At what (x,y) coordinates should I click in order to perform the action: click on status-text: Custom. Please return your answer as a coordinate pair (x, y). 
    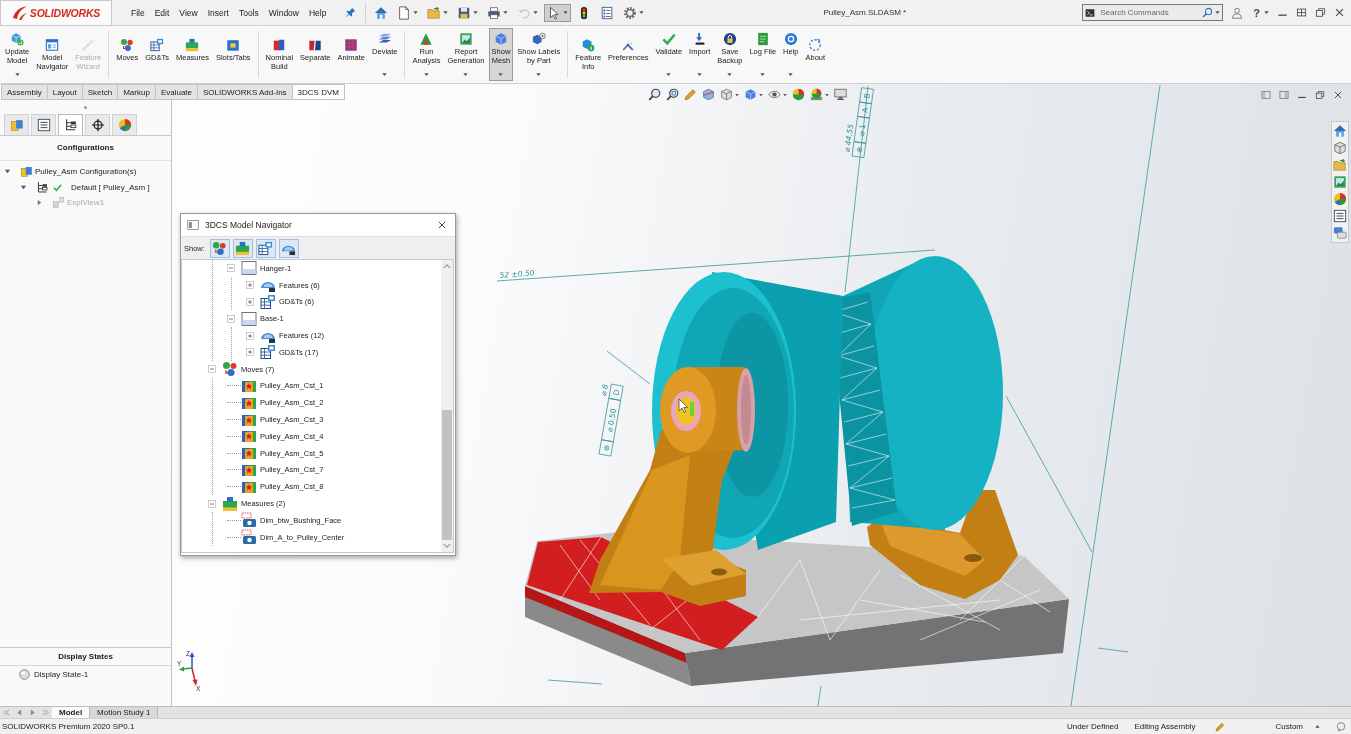
    Looking at the image, I should click on (1289, 726).